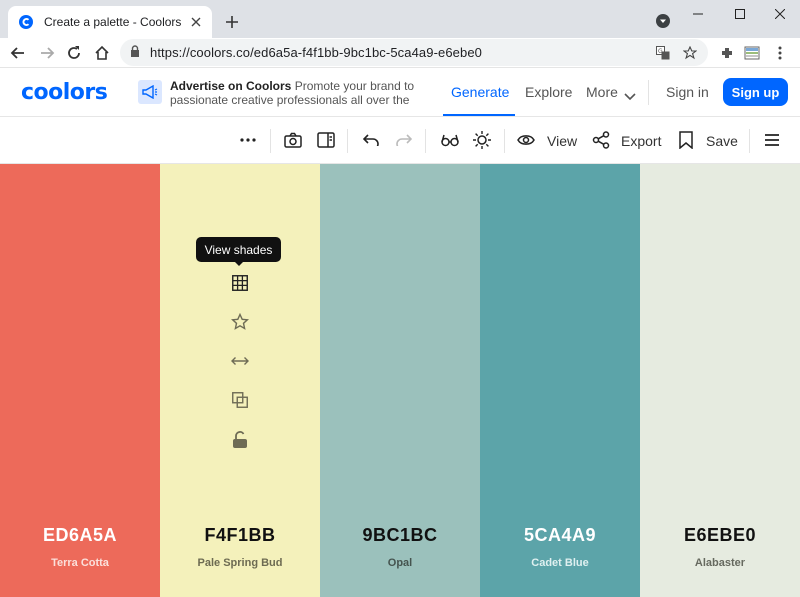  Describe the element at coordinates (150, 92) in the screenshot. I see `megaphone-icon` at that location.